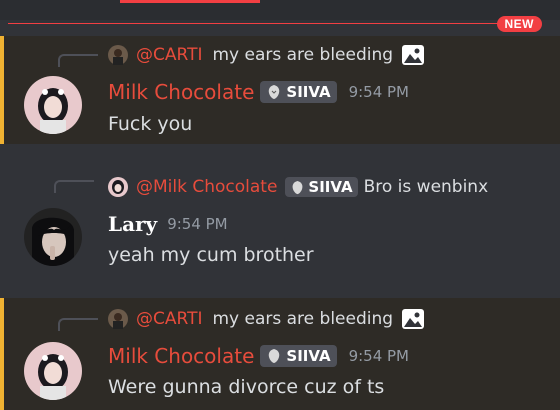 The height and width of the screenshot is (410, 560). Describe the element at coordinates (190, 1) in the screenshot. I see `previous-highlight` at that location.